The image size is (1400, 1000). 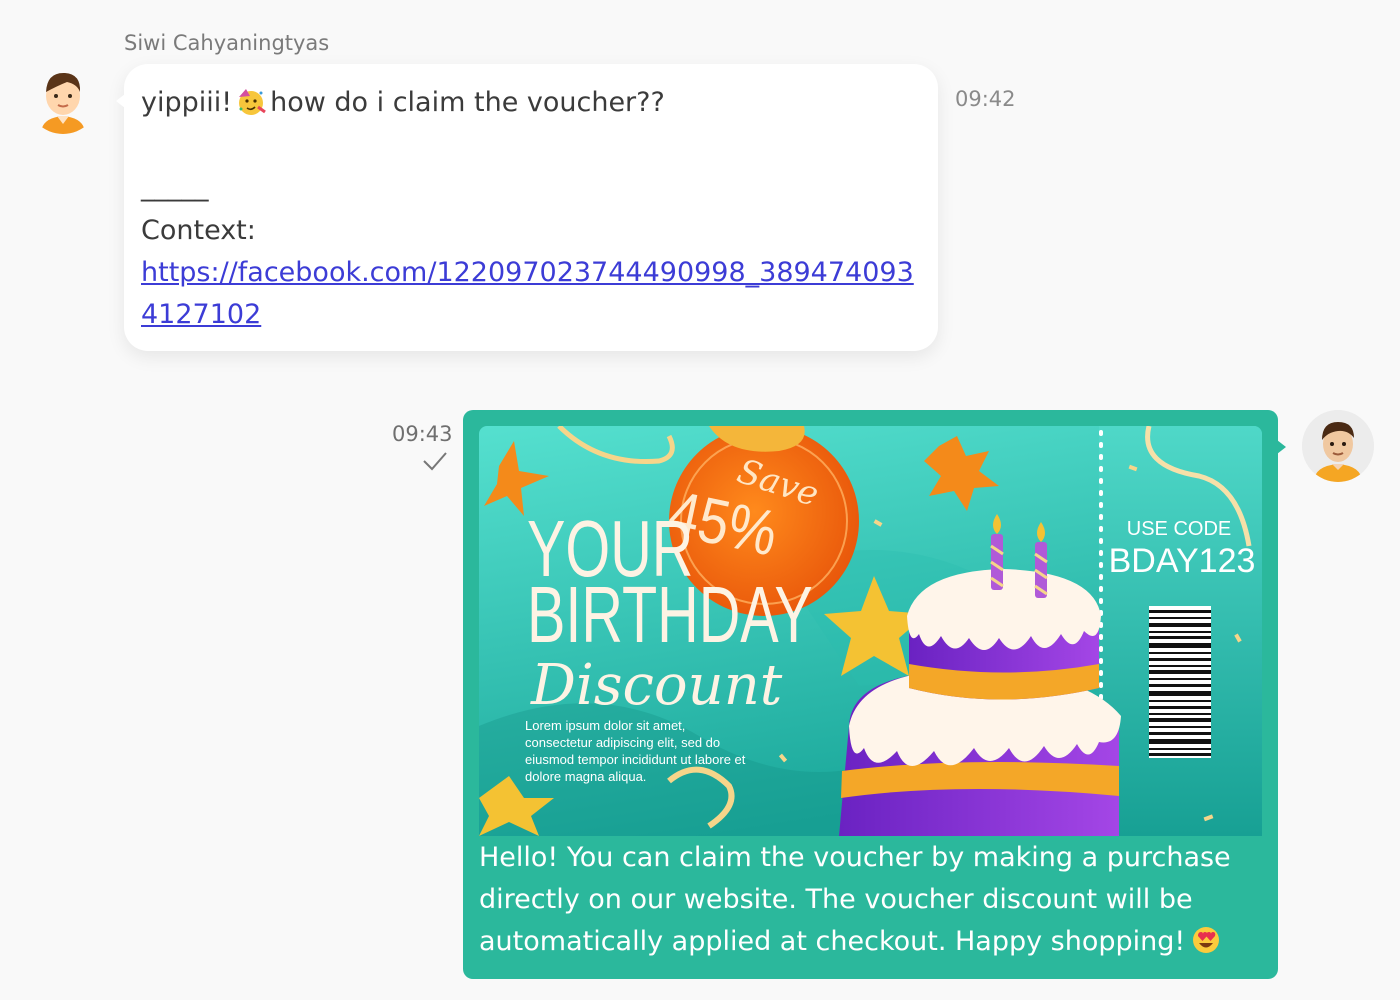 I want to click on voucher-lorem-line3: eiusmod tempor incididunt ut labore et, so click(x=635, y=759).